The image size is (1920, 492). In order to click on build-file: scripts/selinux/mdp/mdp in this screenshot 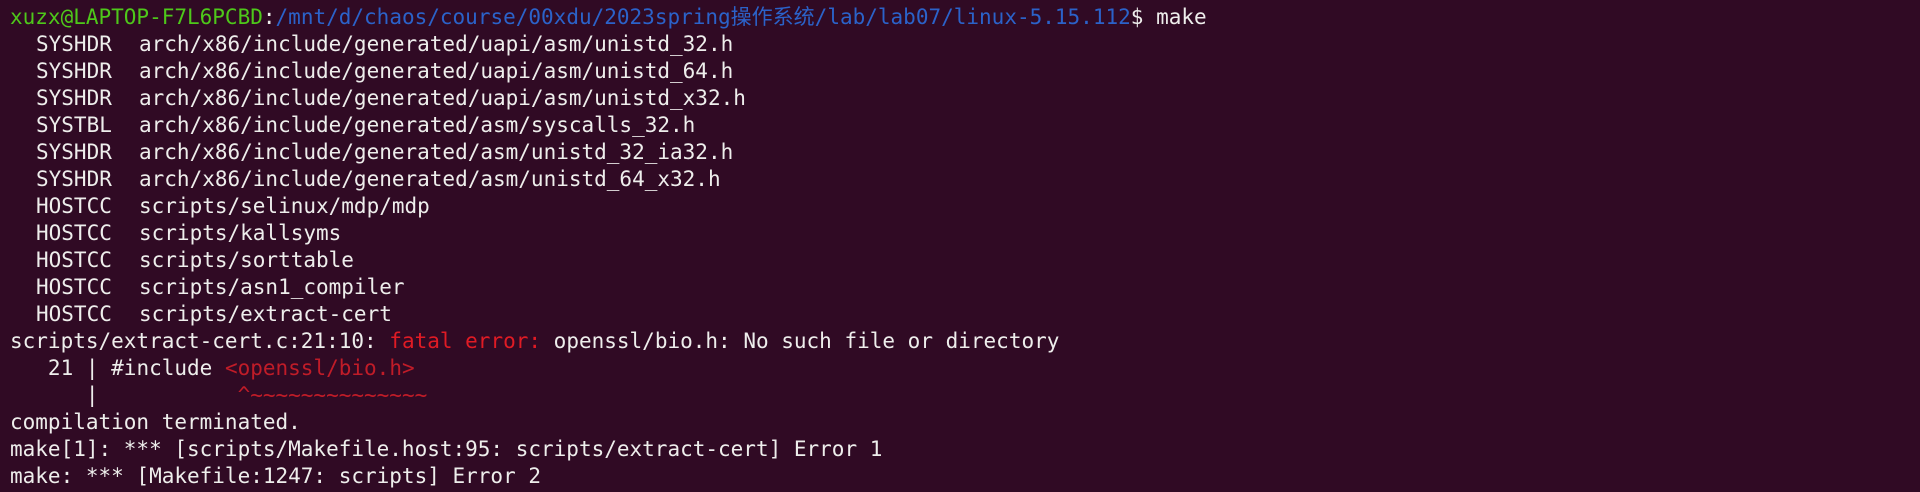, I will do `click(284, 206)`.